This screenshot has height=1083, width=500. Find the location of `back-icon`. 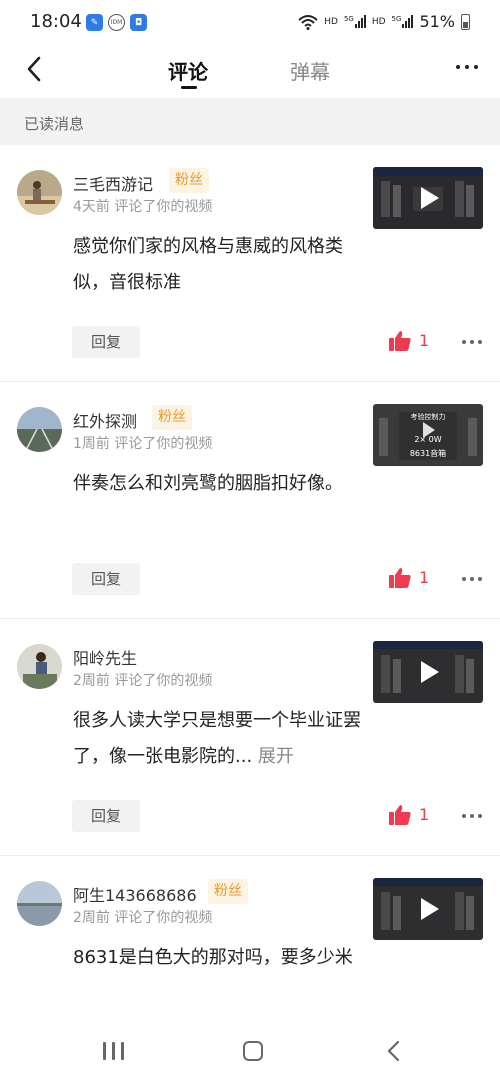

back-icon is located at coordinates (393, 1051).